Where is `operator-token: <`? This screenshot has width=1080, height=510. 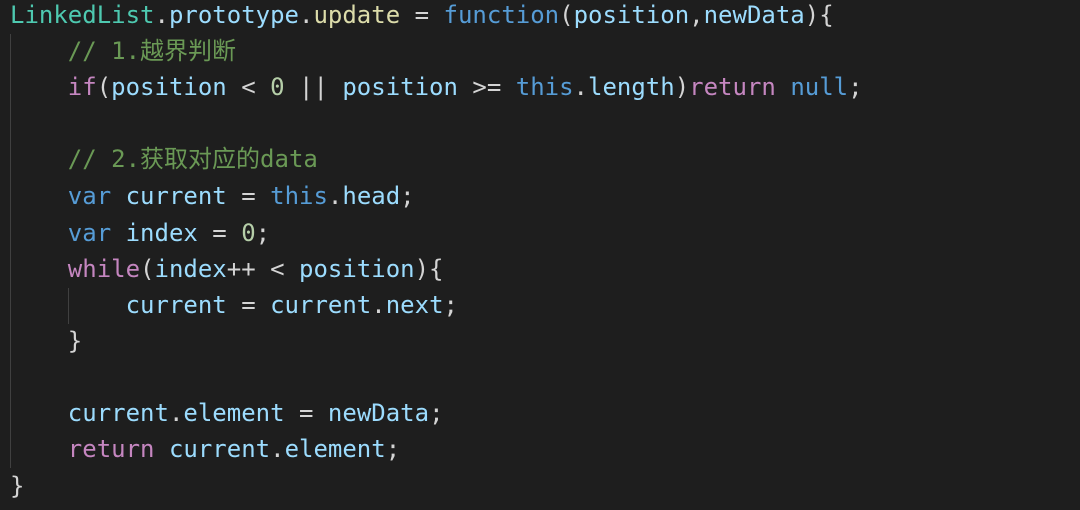
operator-token: < is located at coordinates (248, 87).